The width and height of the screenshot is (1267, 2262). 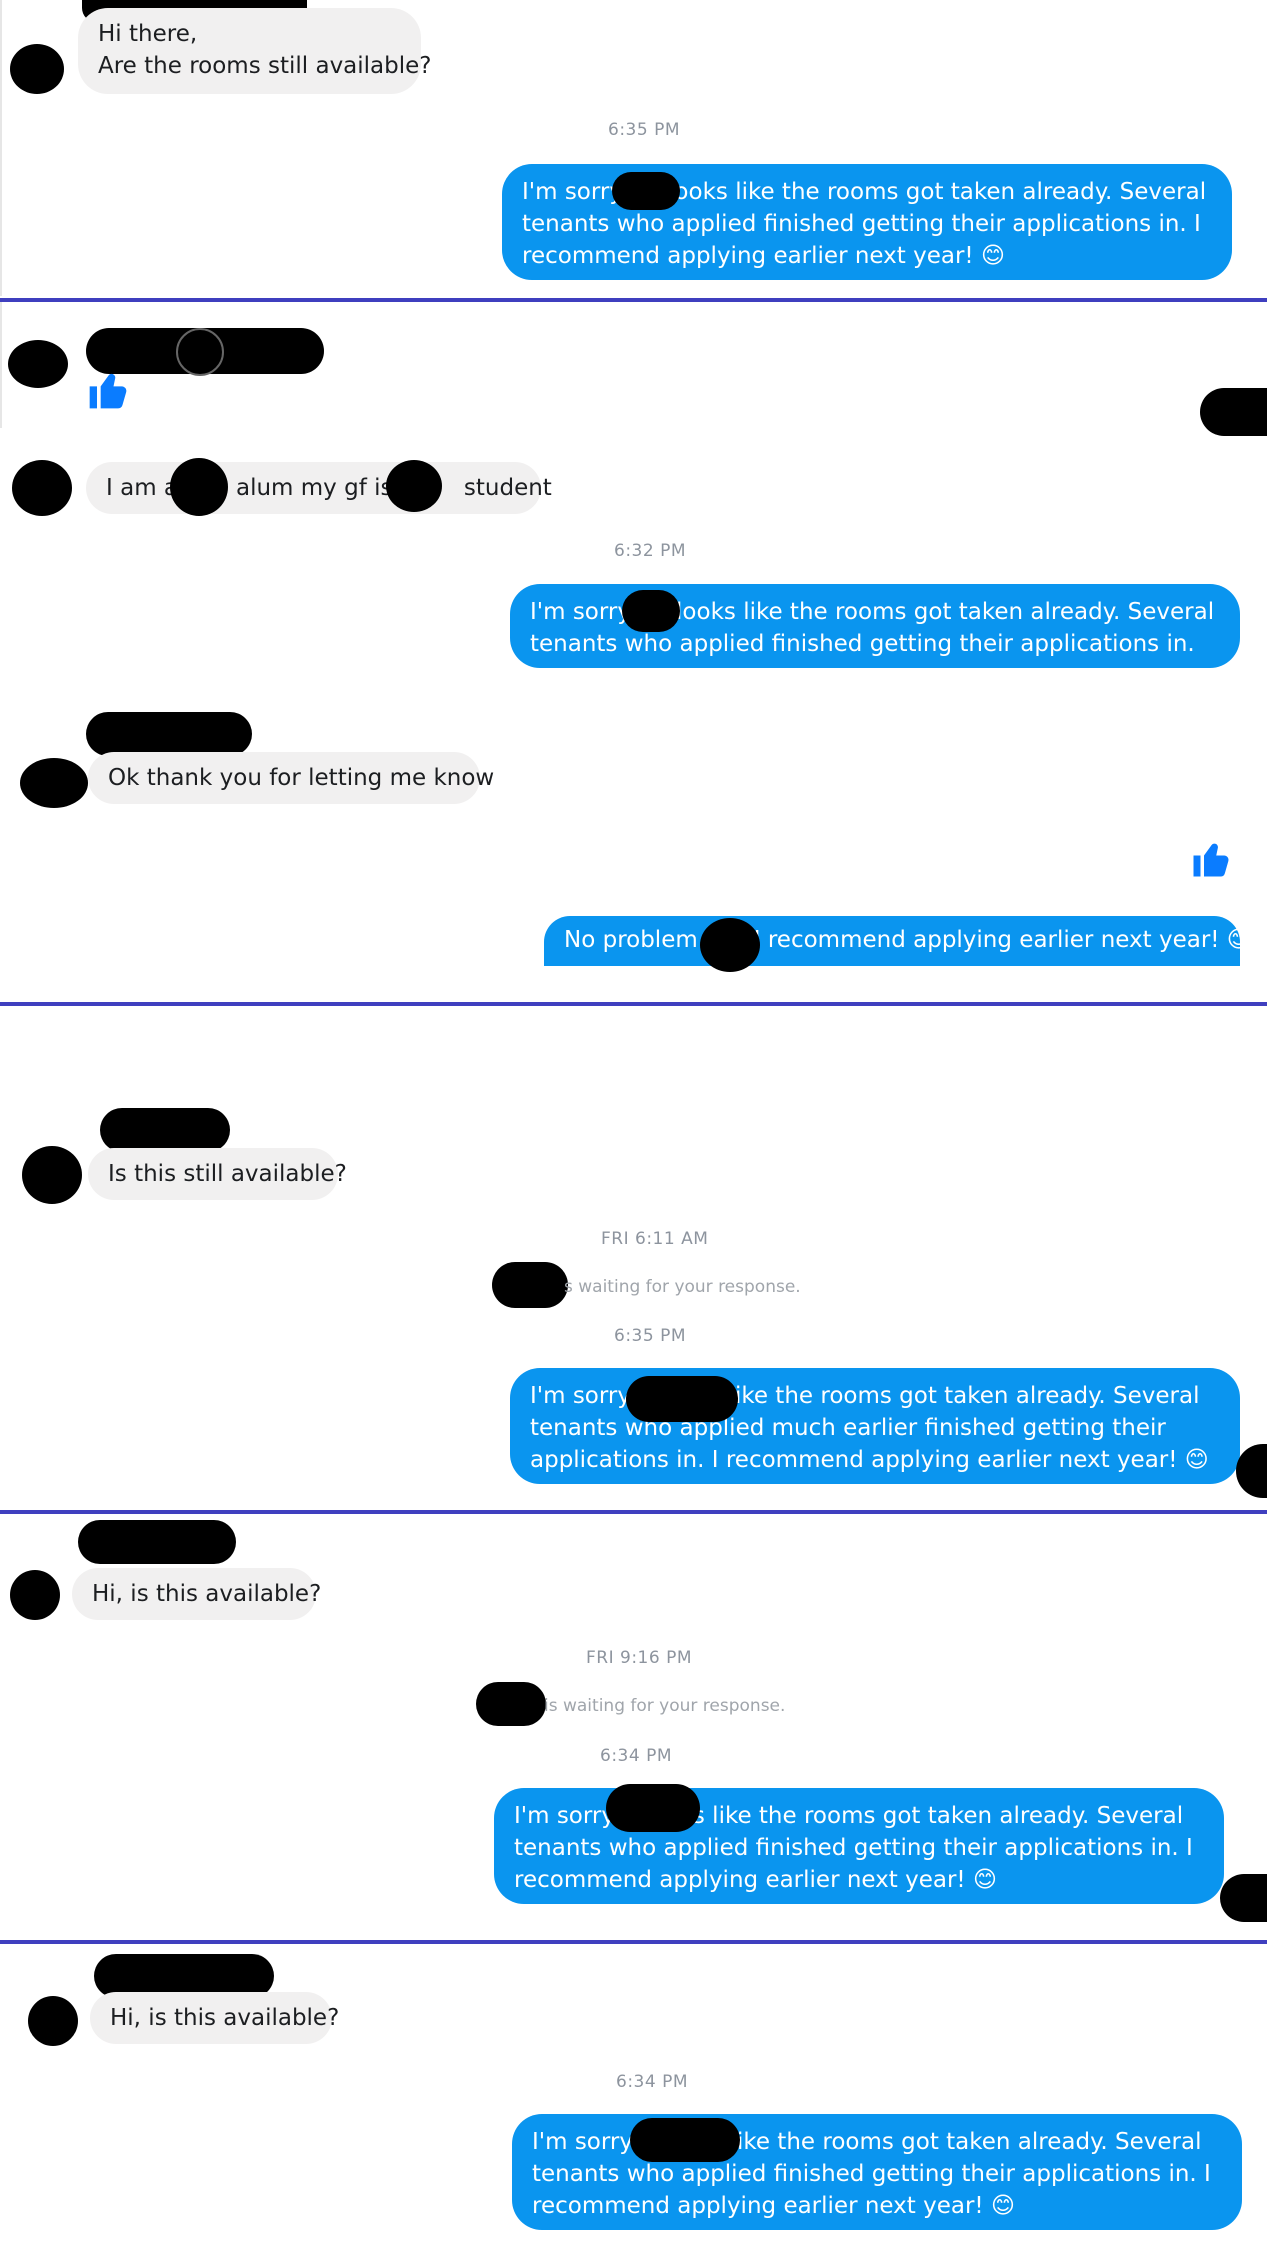 I want to click on cursor-ring, so click(x=200, y=352).